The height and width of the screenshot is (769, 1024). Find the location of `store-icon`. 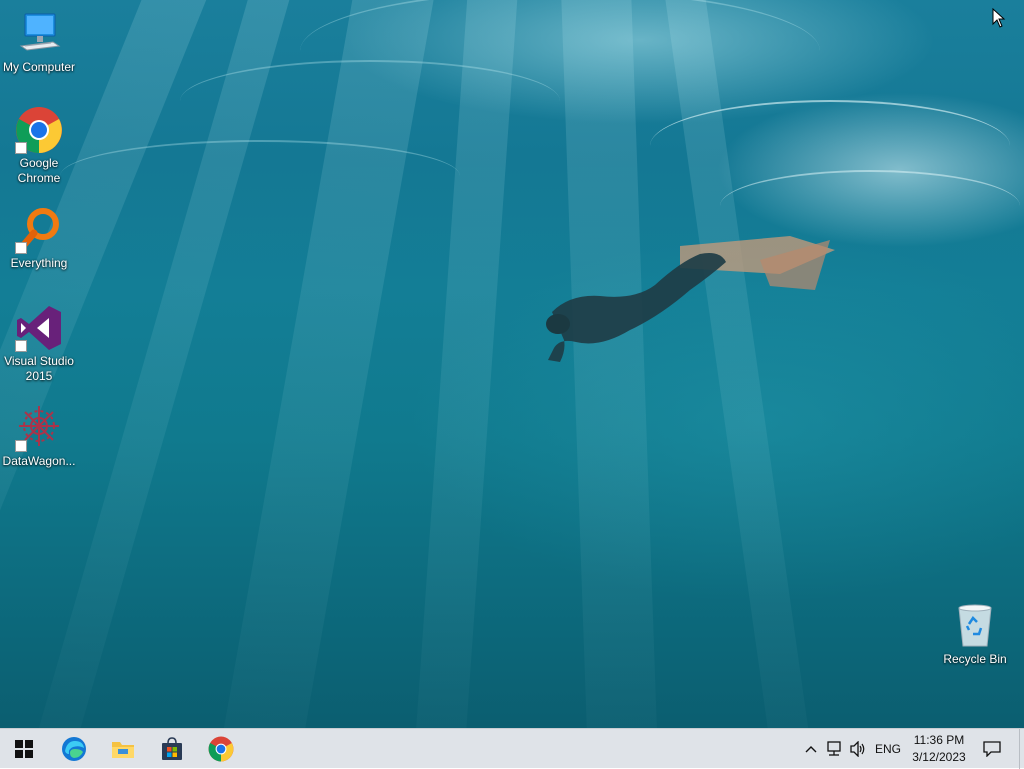

store-icon is located at coordinates (172, 748).